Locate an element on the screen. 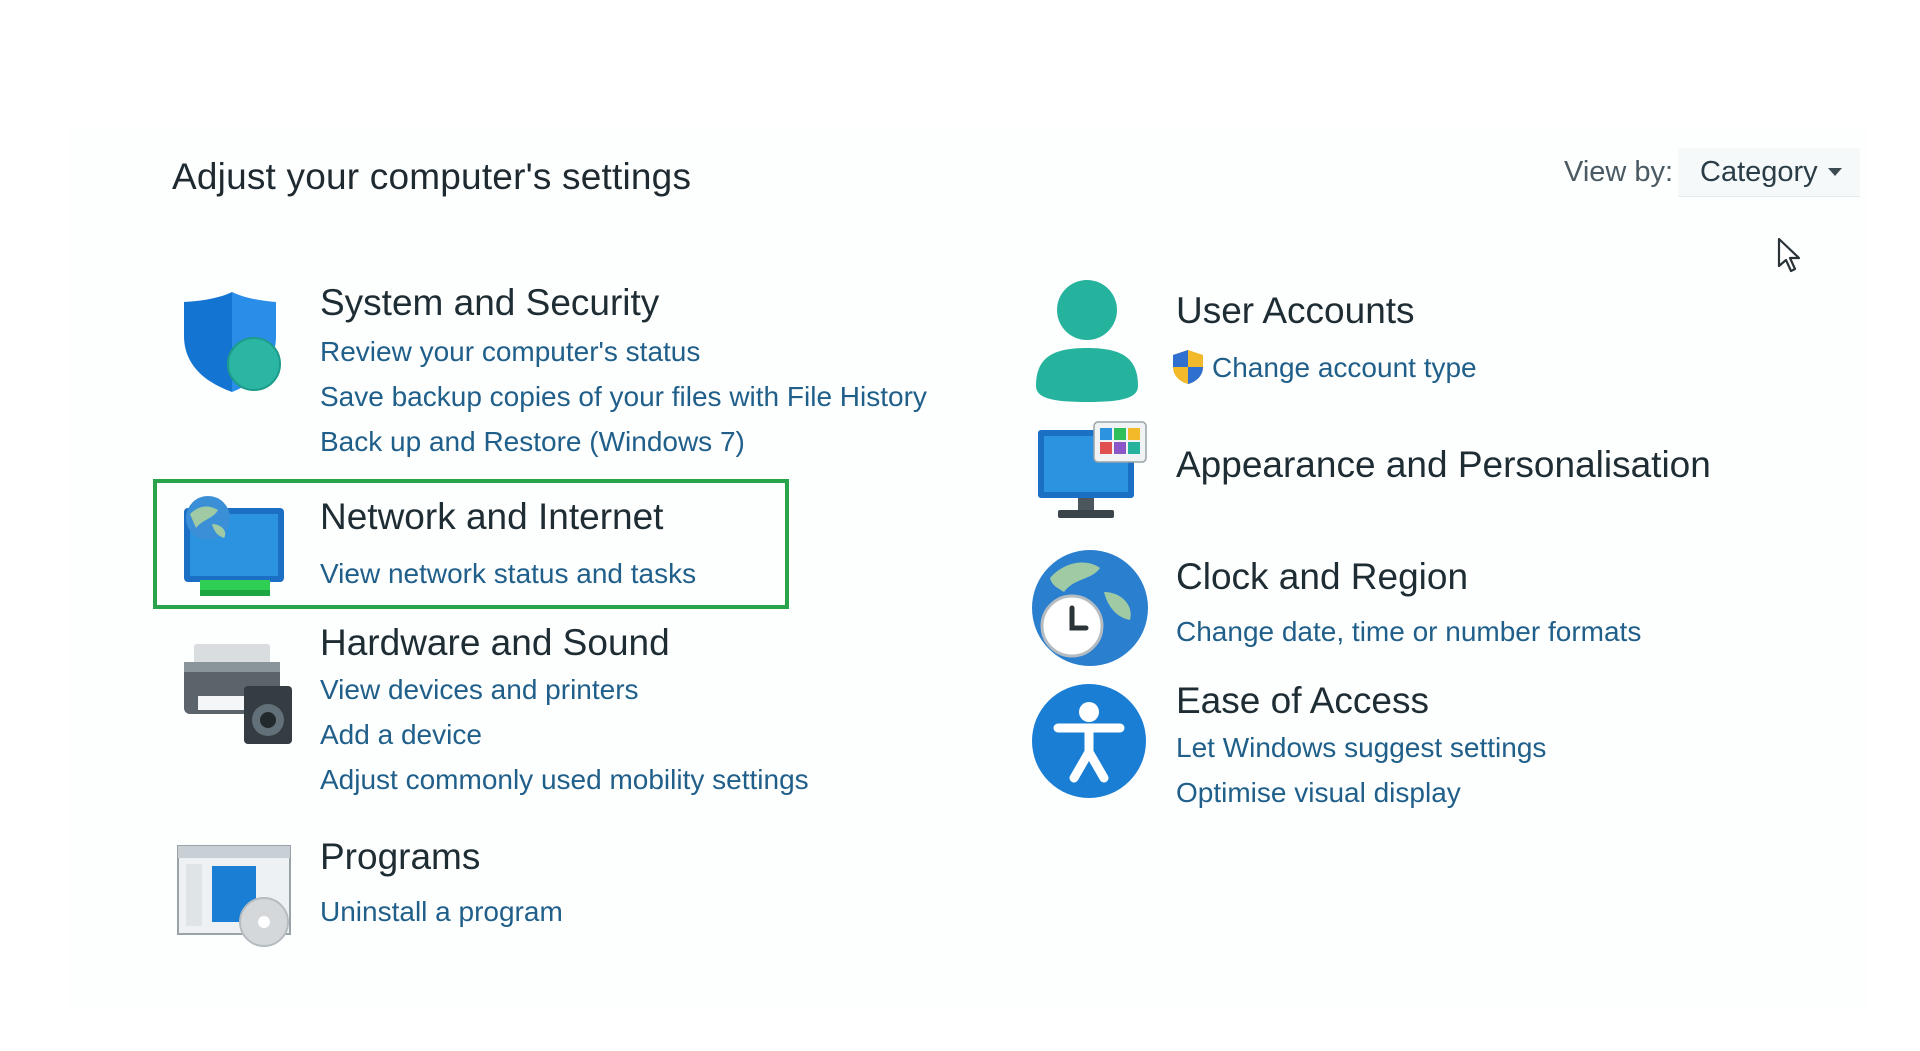  view-by-dropdown: Category is located at coordinates (1769, 172).